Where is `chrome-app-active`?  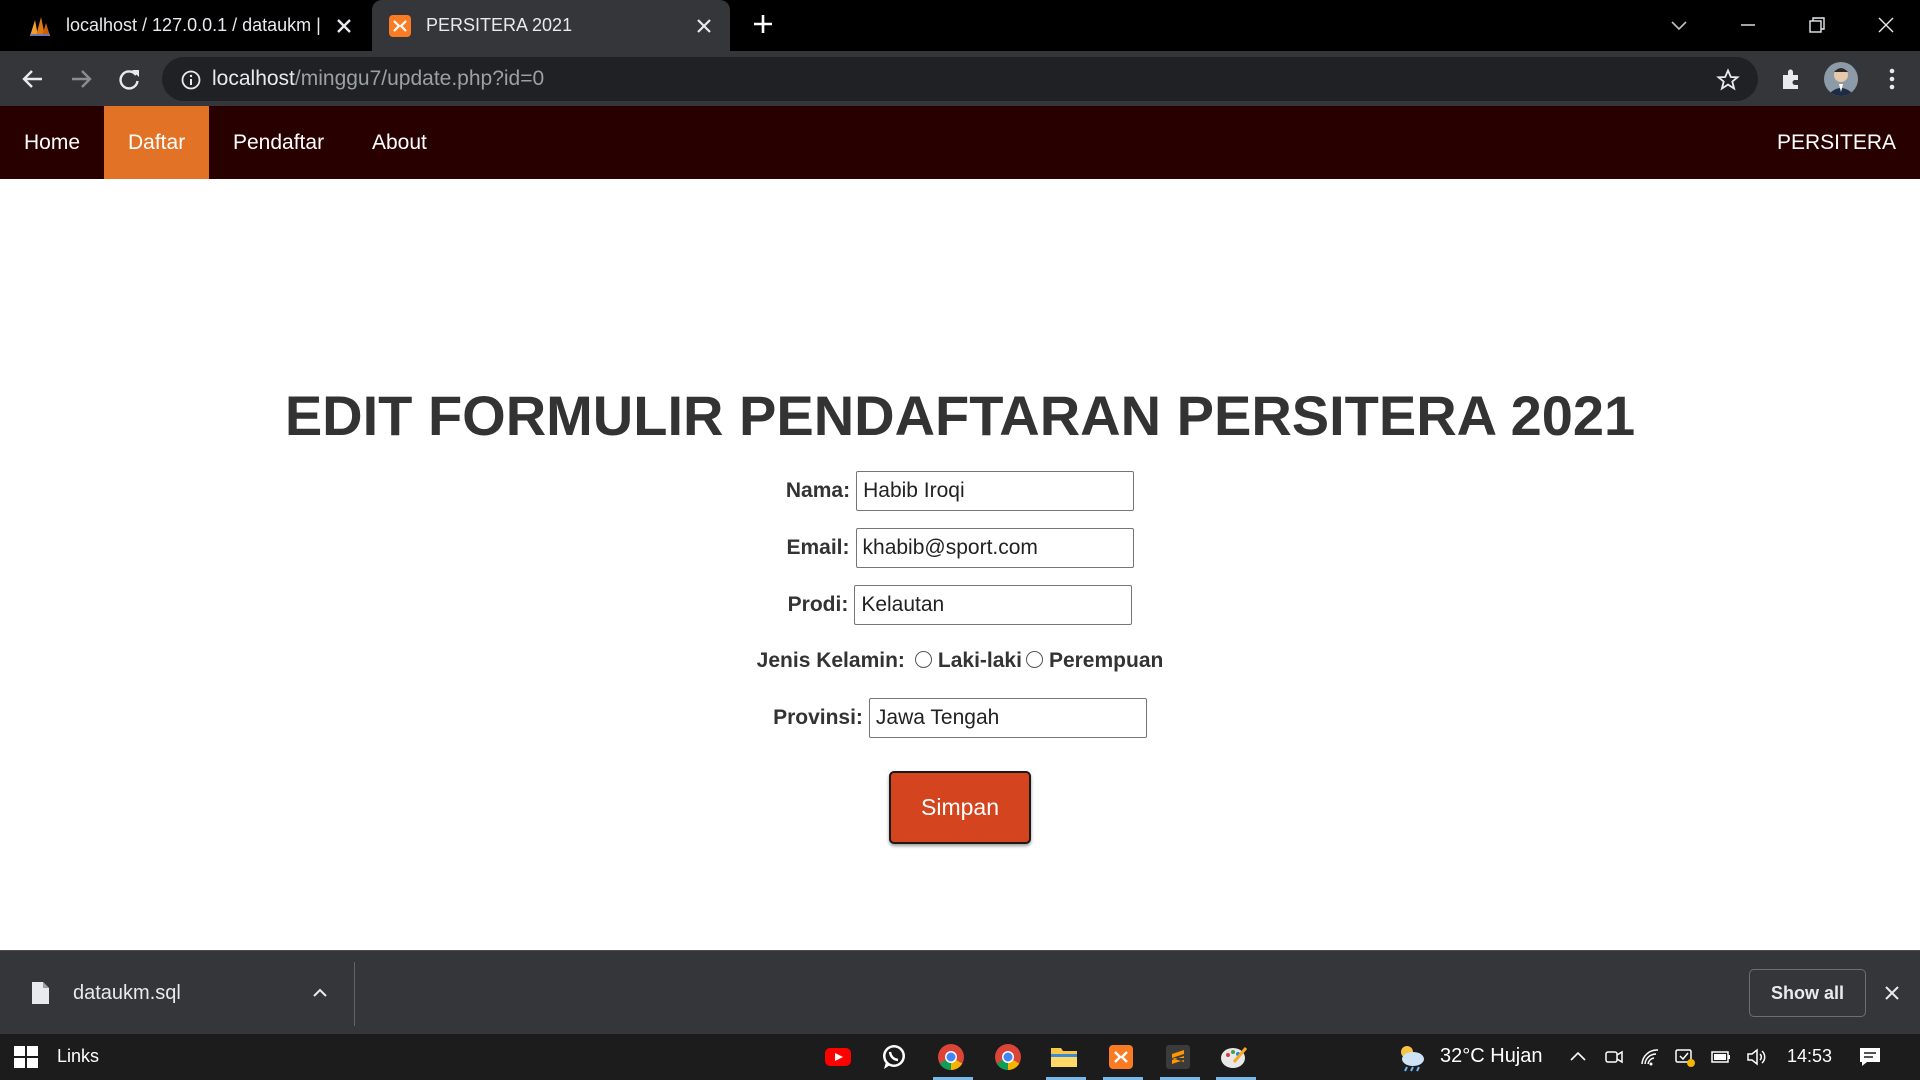 chrome-app-active is located at coordinates (953, 1059).